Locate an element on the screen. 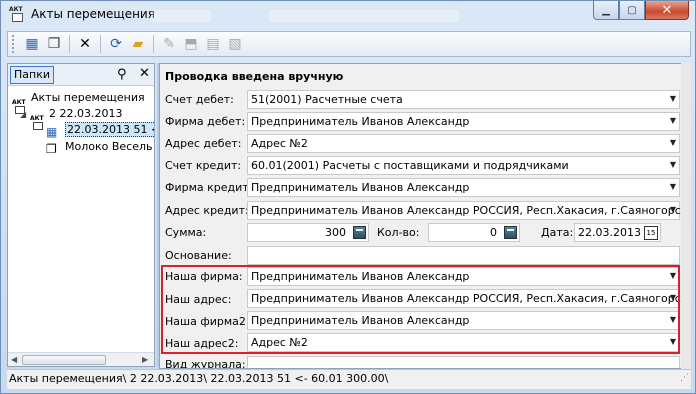 This screenshot has width=696, height=394. sum-input: 300 is located at coordinates (308, 232).